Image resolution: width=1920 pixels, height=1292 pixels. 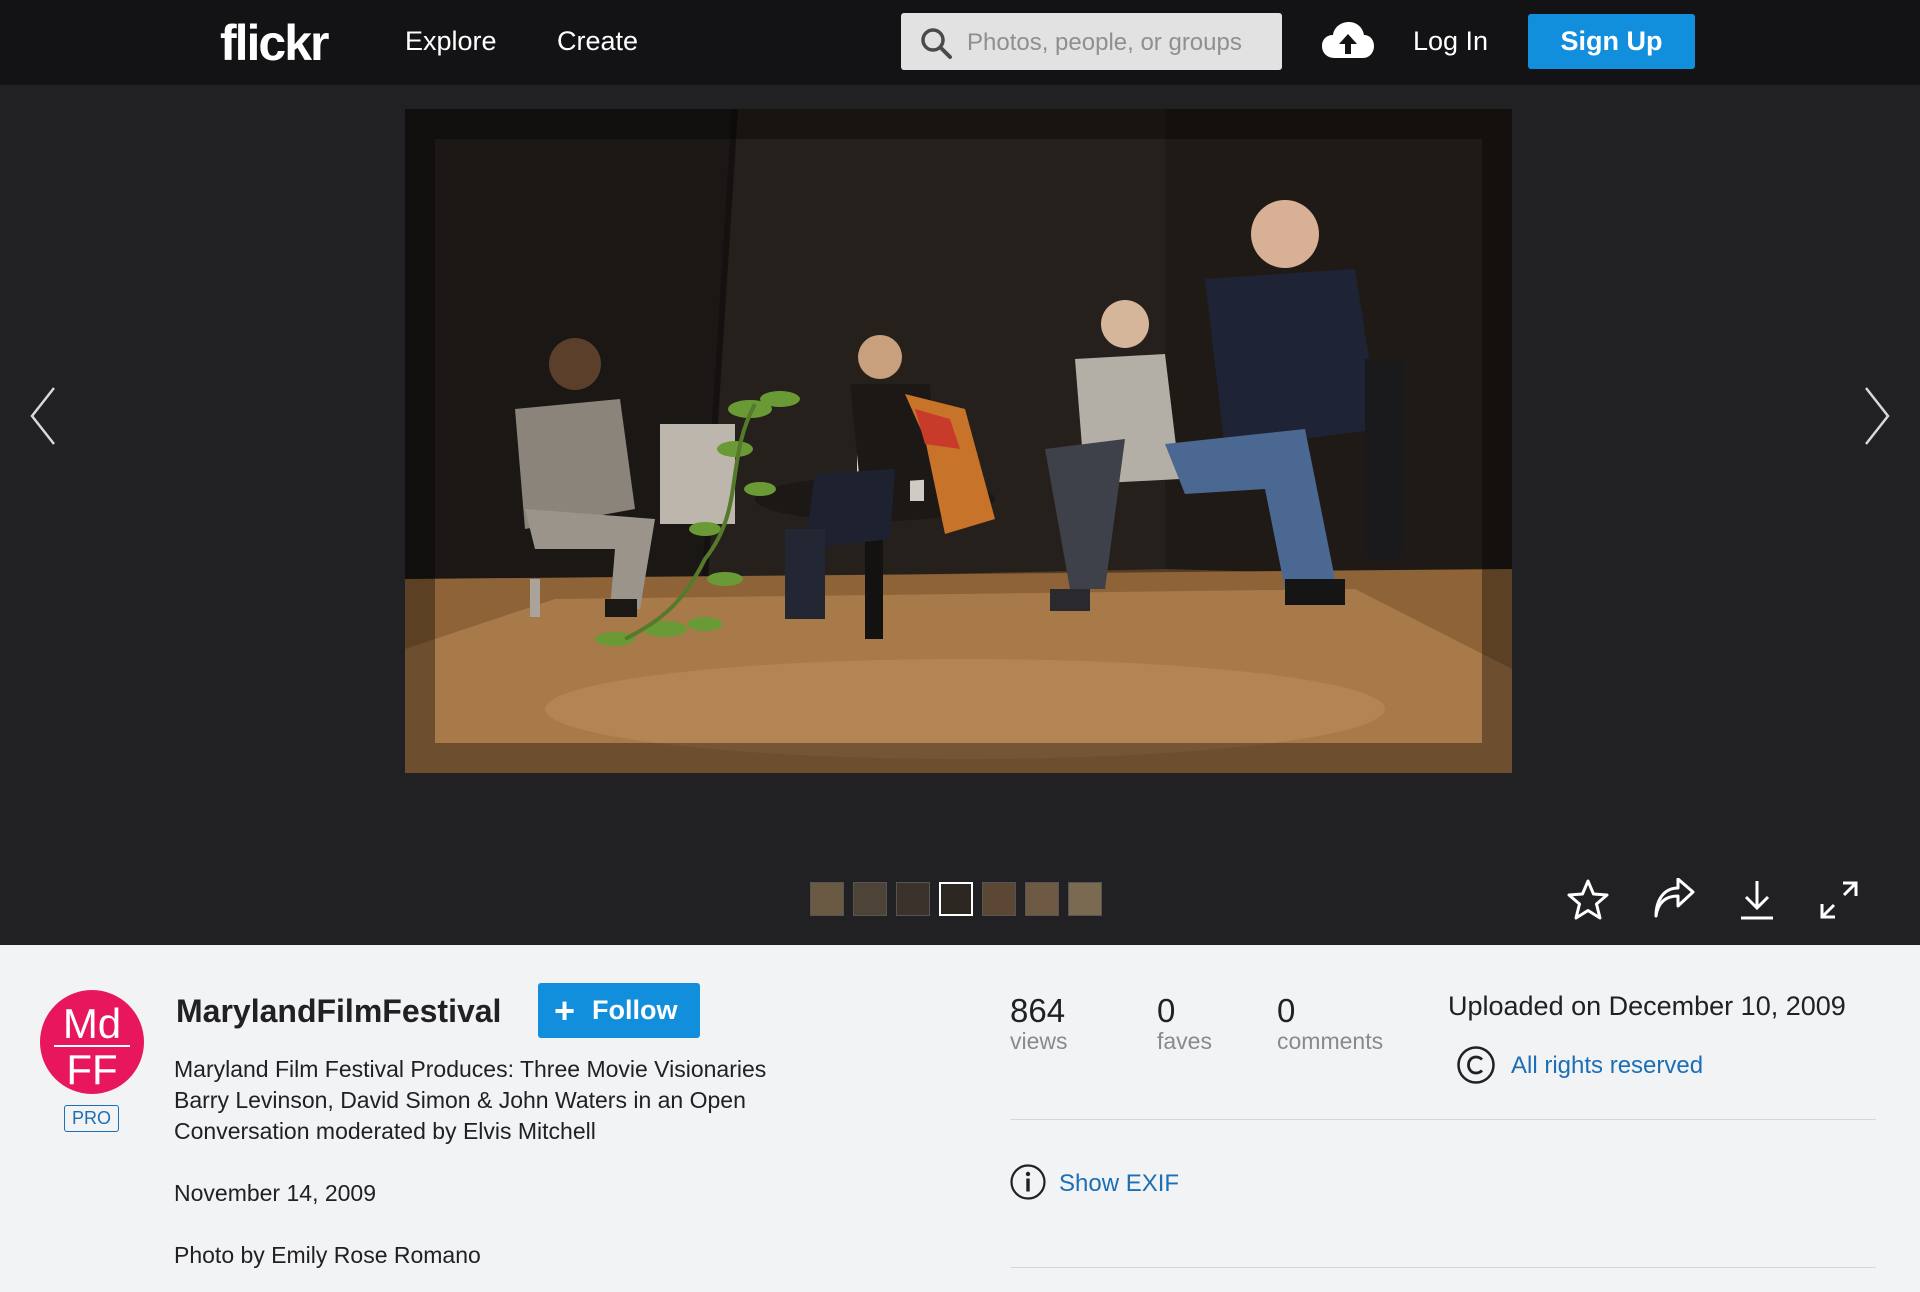 What do you see at coordinates (91, 1118) in the screenshot?
I see `pro-badge: PRO` at bounding box center [91, 1118].